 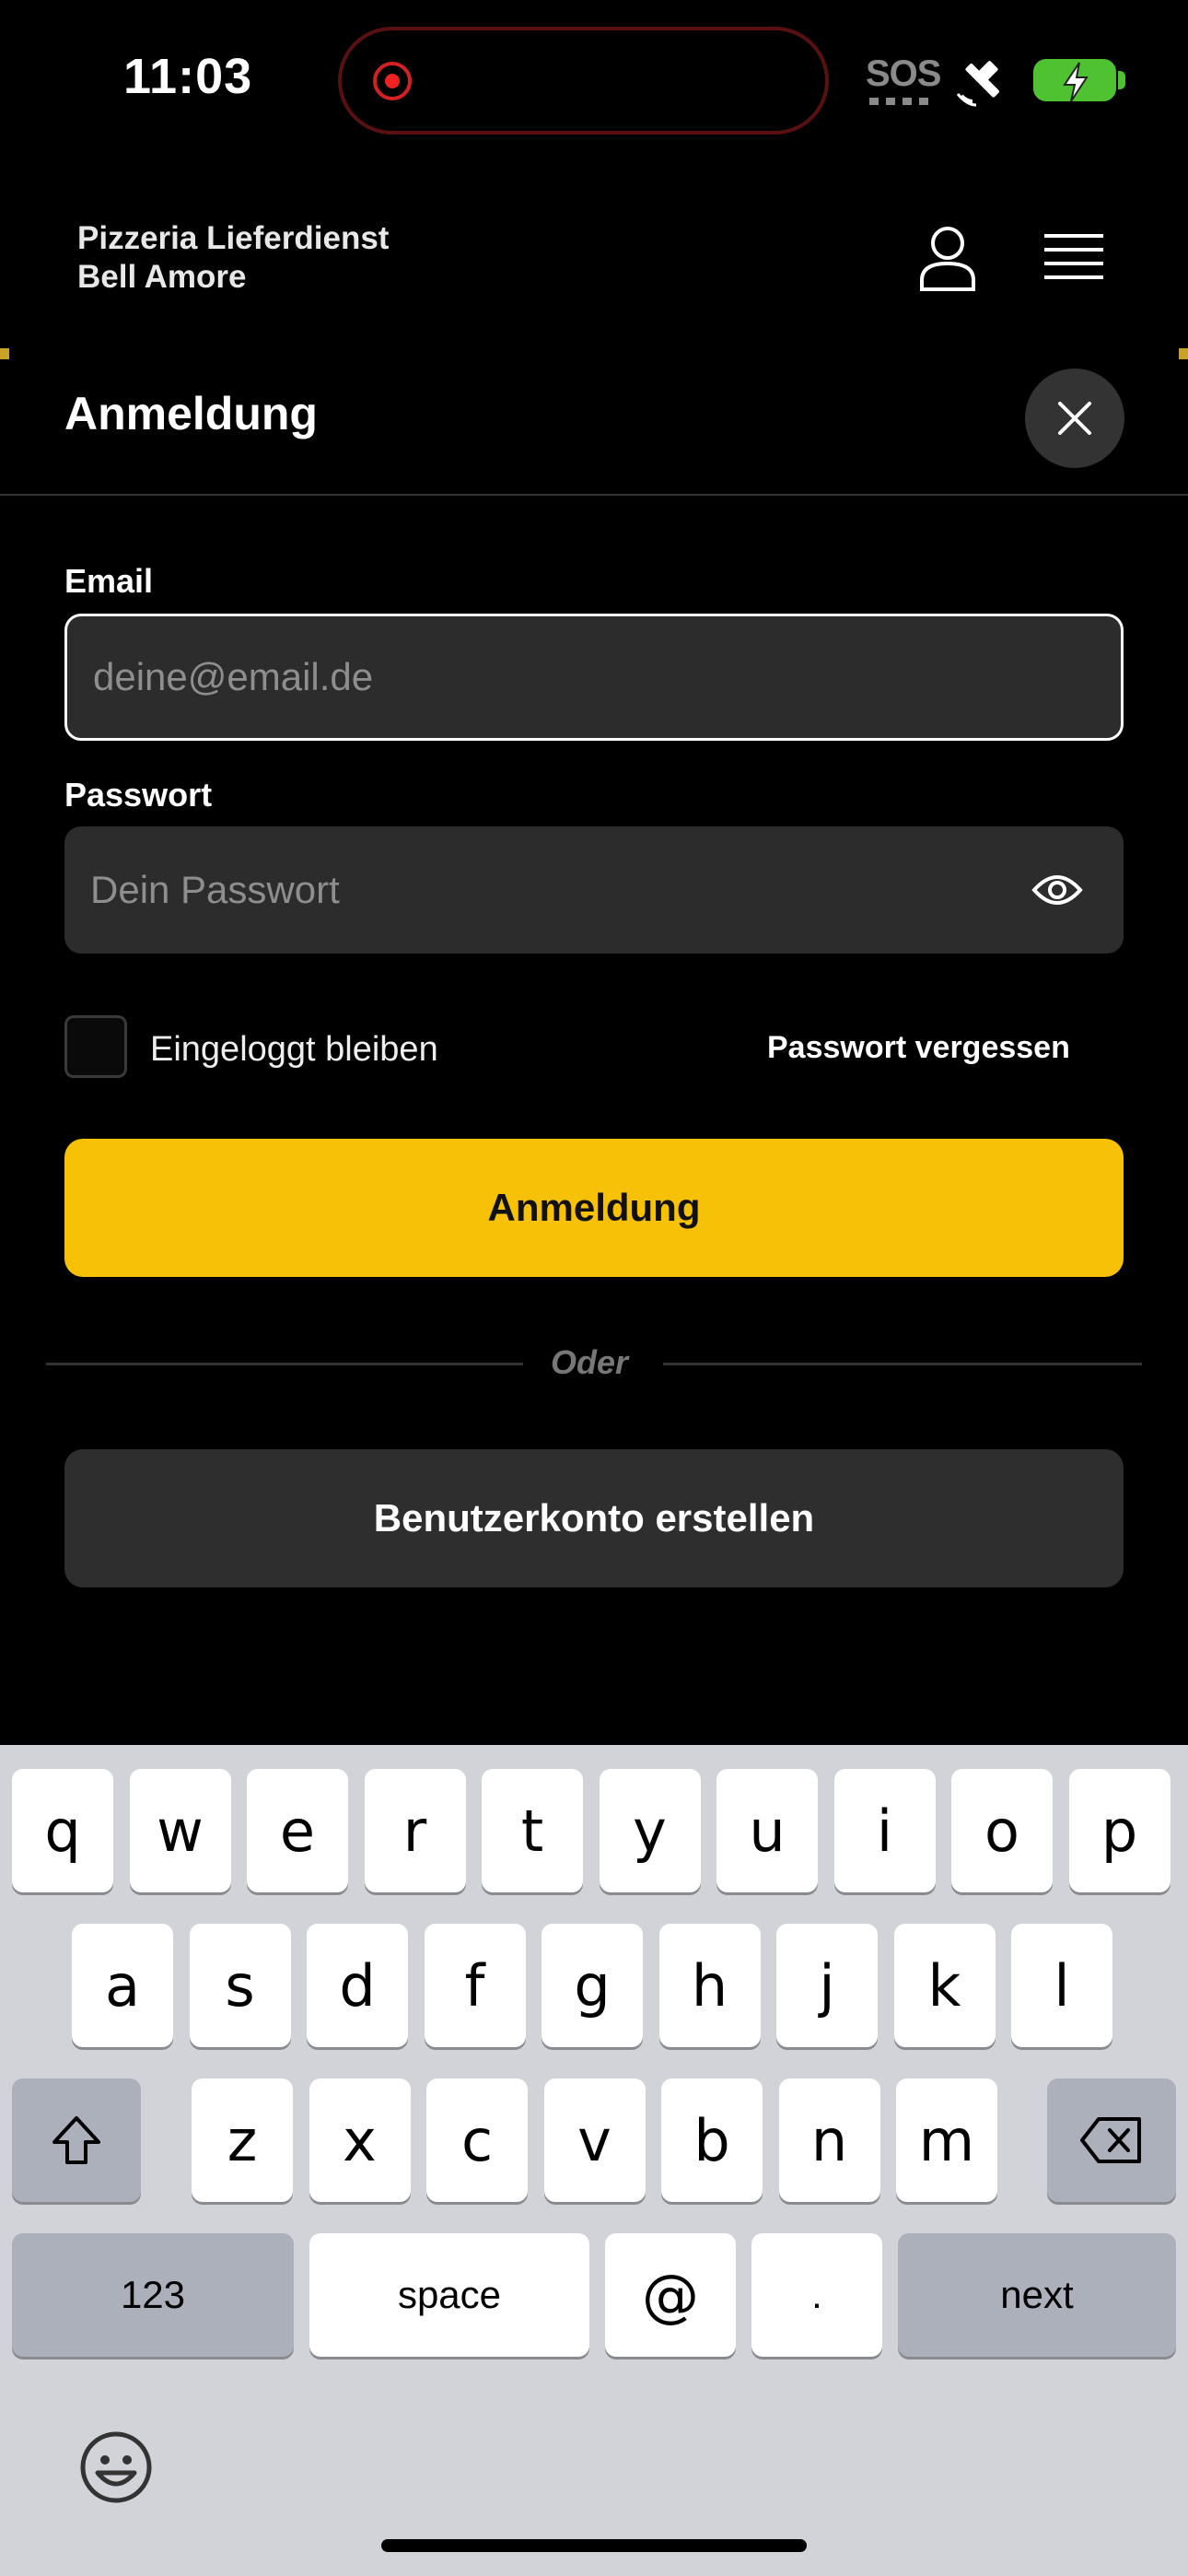 What do you see at coordinates (948, 259) in the screenshot?
I see `user-icon` at bounding box center [948, 259].